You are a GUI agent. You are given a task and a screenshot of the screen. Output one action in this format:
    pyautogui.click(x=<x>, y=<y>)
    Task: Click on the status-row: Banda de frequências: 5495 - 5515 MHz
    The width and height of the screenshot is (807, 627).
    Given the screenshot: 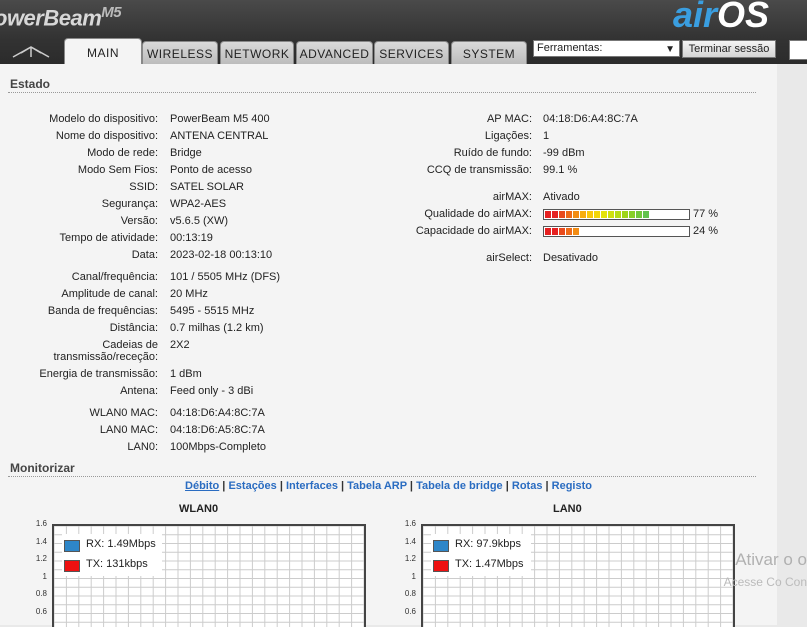 What is the action you would take?
    pyautogui.click(x=200, y=311)
    